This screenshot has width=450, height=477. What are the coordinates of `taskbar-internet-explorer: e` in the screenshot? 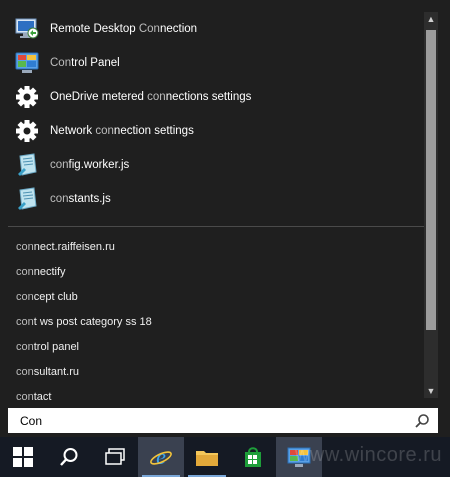 It's located at (161, 457).